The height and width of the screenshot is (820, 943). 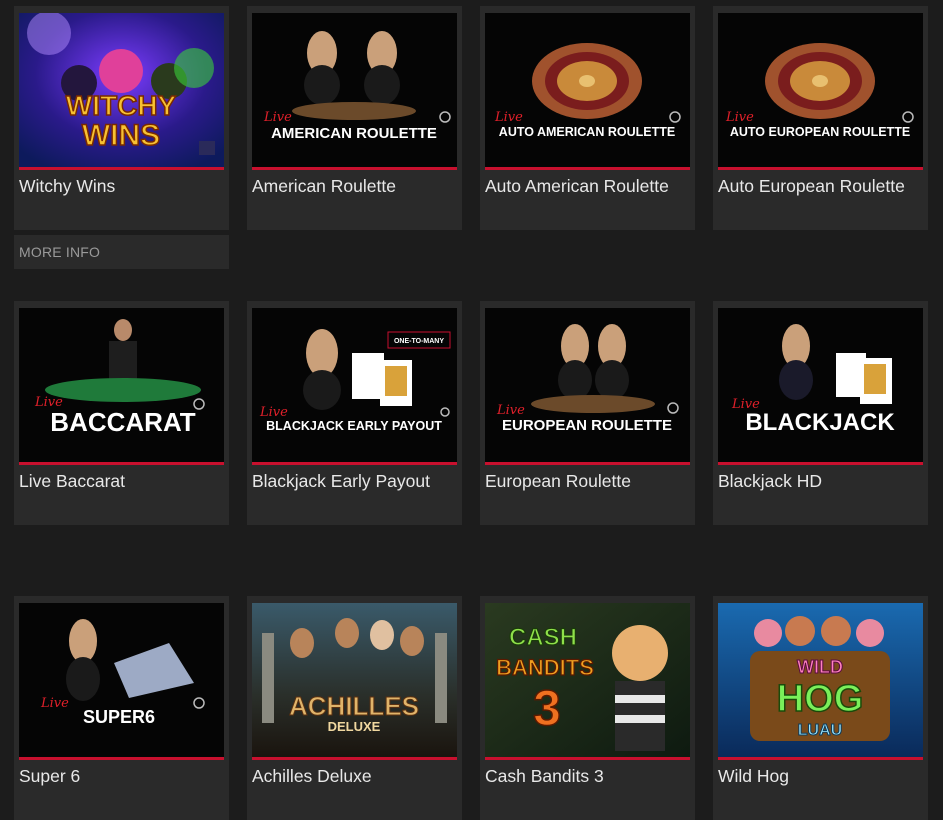 I want to click on game-card-super-6: Live SUPER6 Super 6, so click(x=121, y=708).